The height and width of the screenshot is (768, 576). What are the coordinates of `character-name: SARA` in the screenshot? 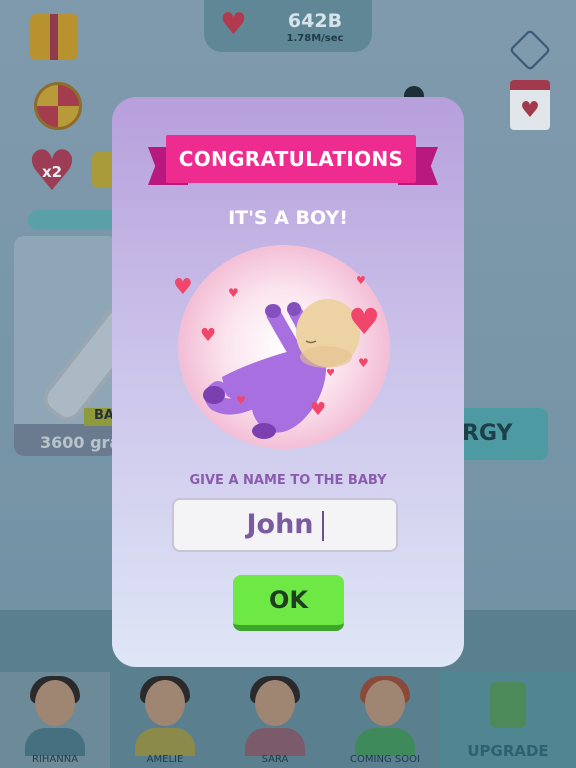 It's located at (275, 759).